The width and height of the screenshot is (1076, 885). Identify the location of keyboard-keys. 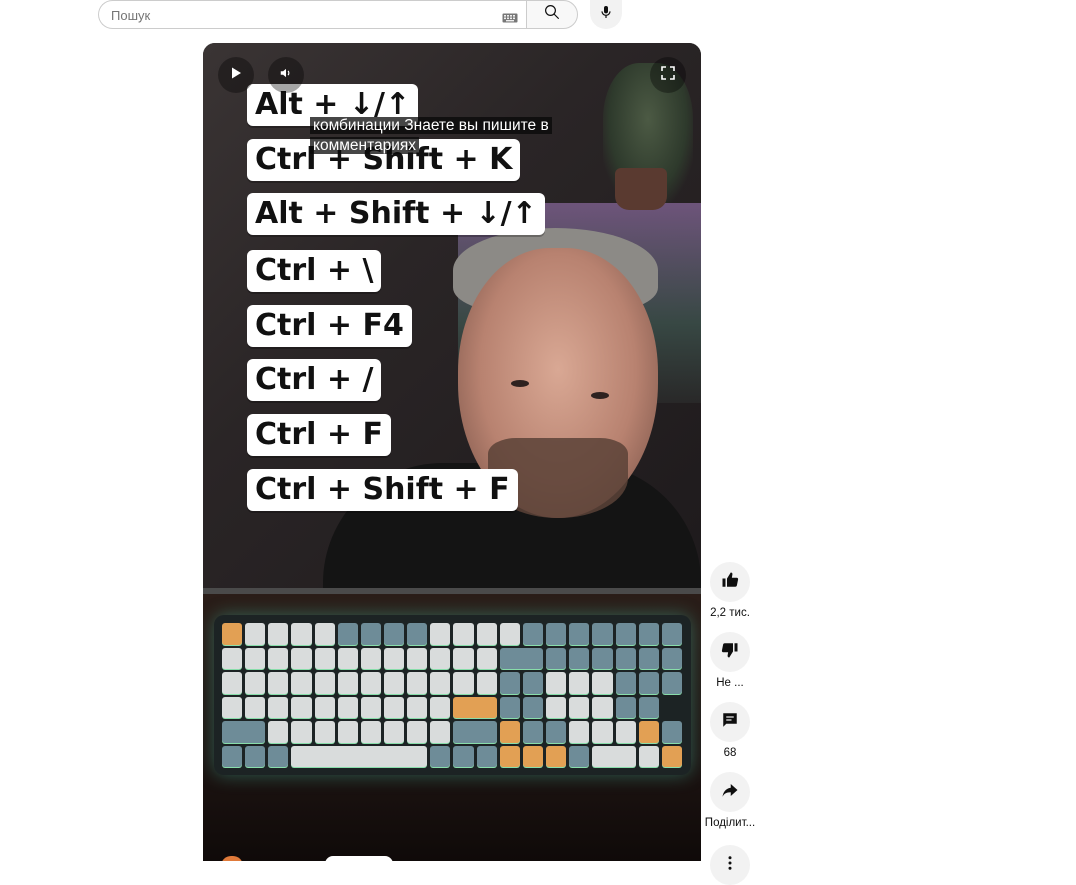
(452, 695).